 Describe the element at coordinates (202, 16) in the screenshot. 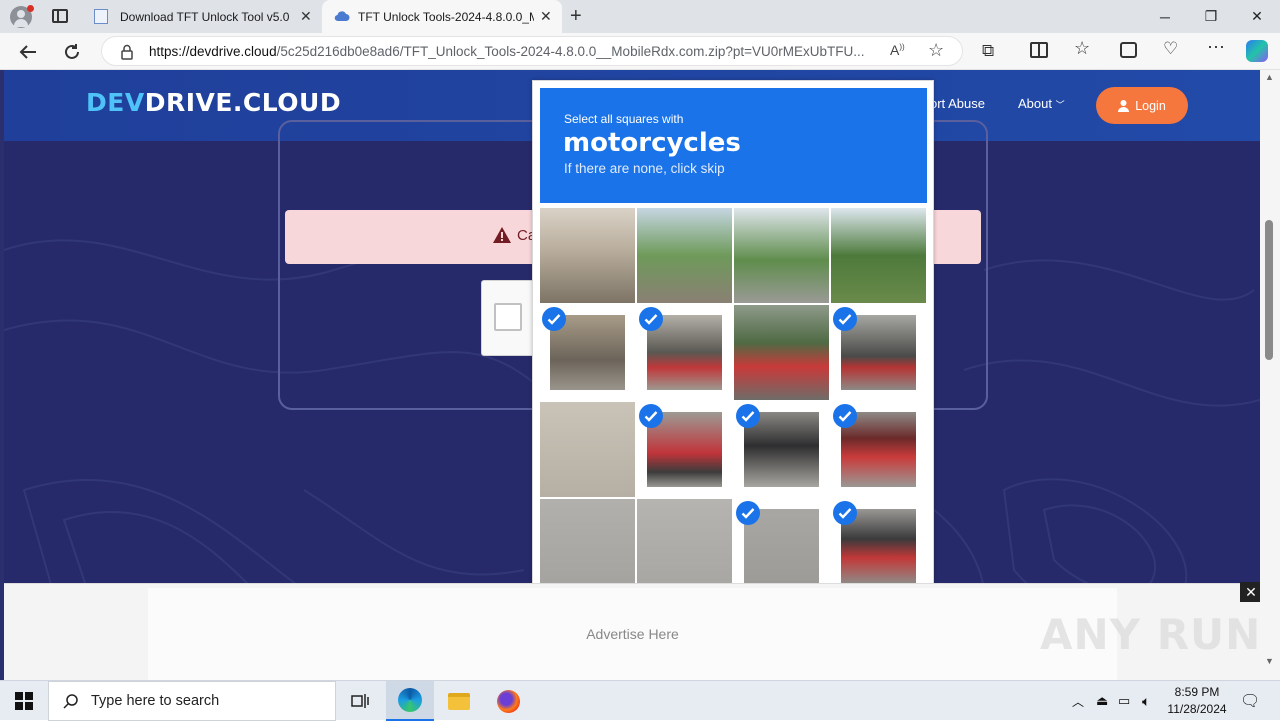

I see `tab-download-tft: Download TFT Unlock Tool v5.0.0 ✕` at that location.